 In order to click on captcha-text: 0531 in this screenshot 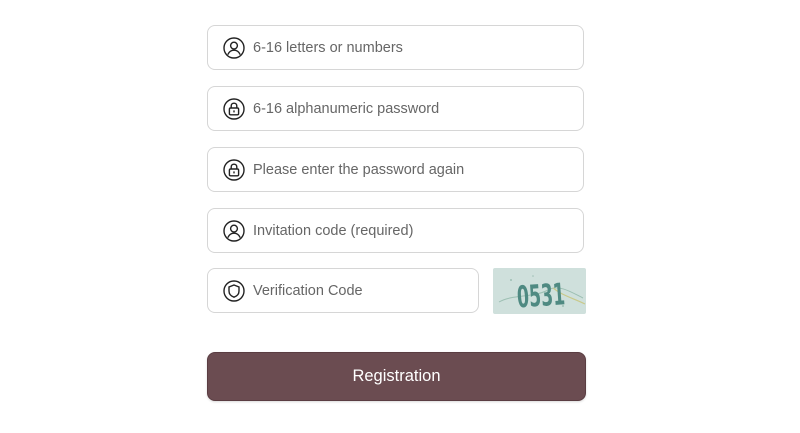, I will do `click(541, 295)`.